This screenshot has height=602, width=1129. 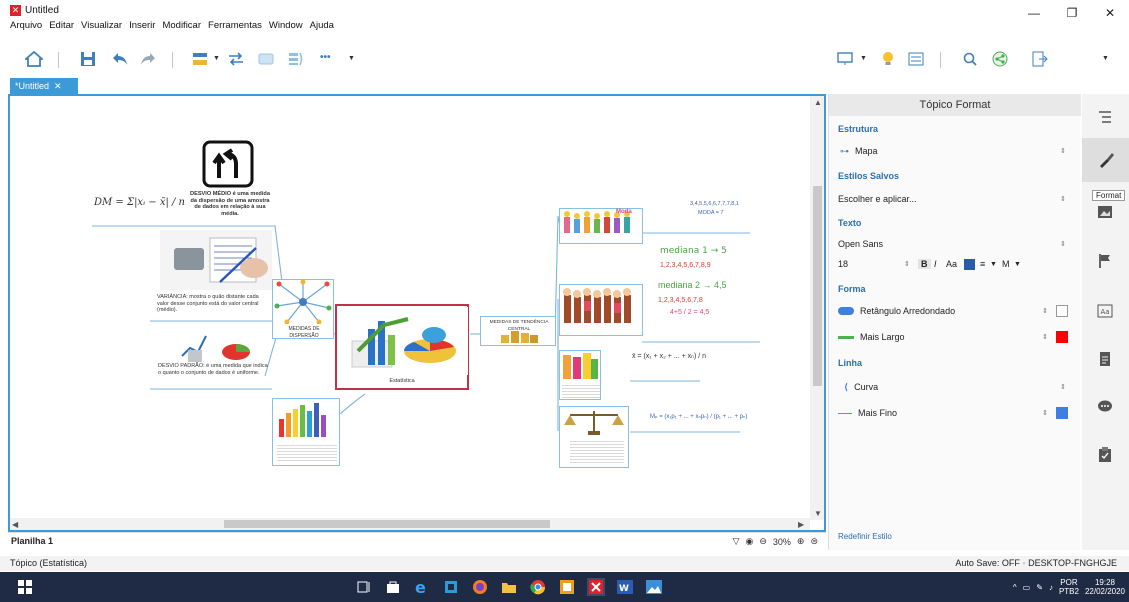 I want to click on mediana-node, so click(x=601, y=310).